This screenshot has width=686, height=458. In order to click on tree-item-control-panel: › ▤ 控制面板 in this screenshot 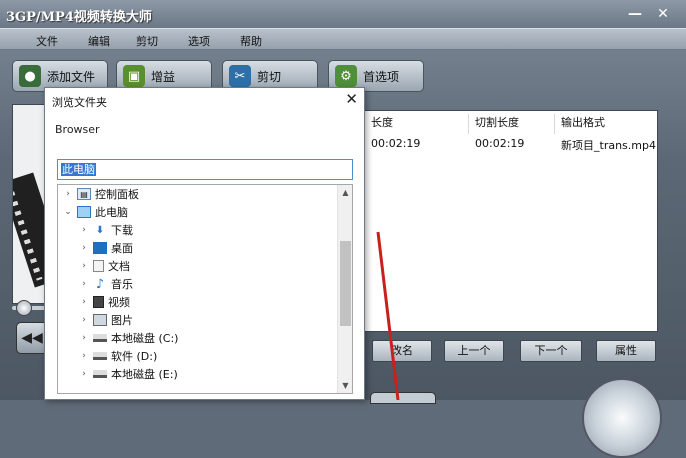, I will do `click(100, 194)`.